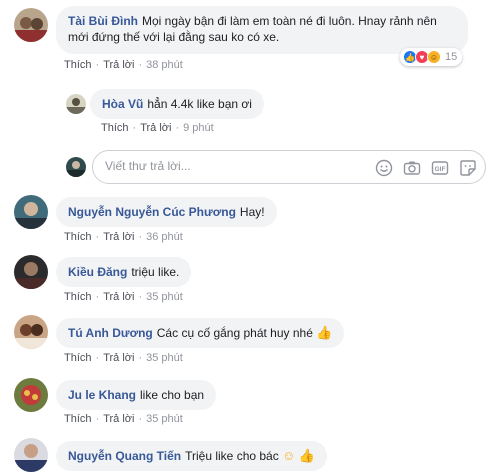 The height and width of the screenshot is (475, 504). Describe the element at coordinates (172, 395) in the screenshot. I see `comment-text: like cho bạn` at that location.